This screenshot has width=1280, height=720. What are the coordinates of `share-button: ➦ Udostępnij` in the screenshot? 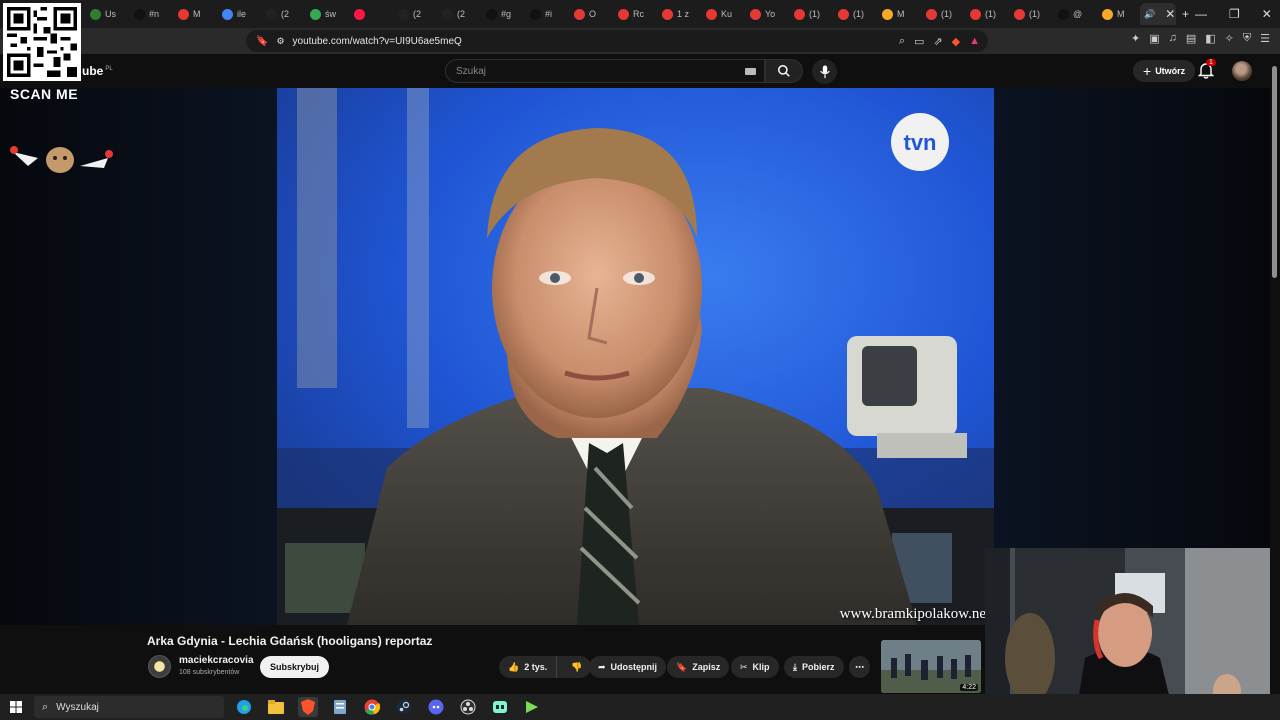 It's located at (628, 667).